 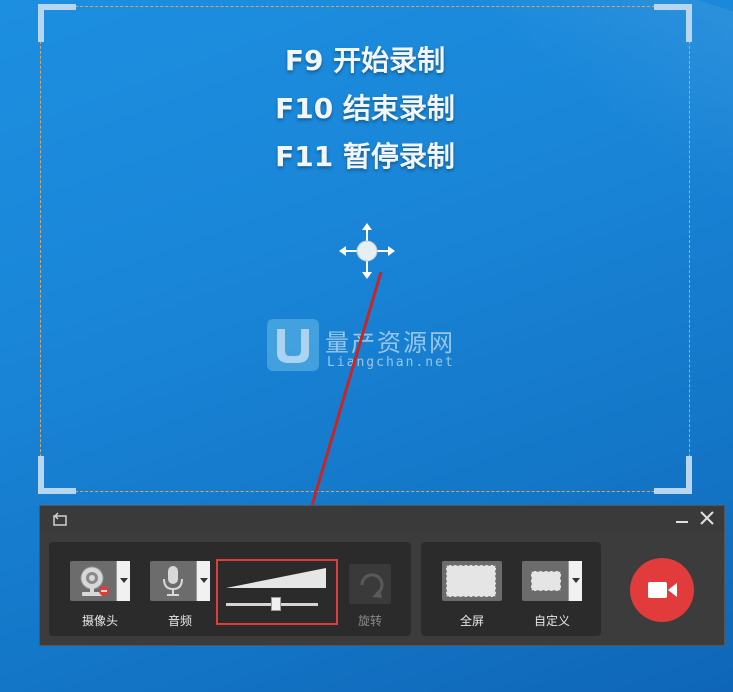 I want to click on volume-control-highlight, so click(x=277, y=592).